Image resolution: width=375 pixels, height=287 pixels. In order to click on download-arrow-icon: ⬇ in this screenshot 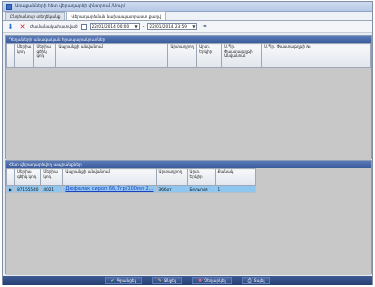, I will do `click(10, 26)`.